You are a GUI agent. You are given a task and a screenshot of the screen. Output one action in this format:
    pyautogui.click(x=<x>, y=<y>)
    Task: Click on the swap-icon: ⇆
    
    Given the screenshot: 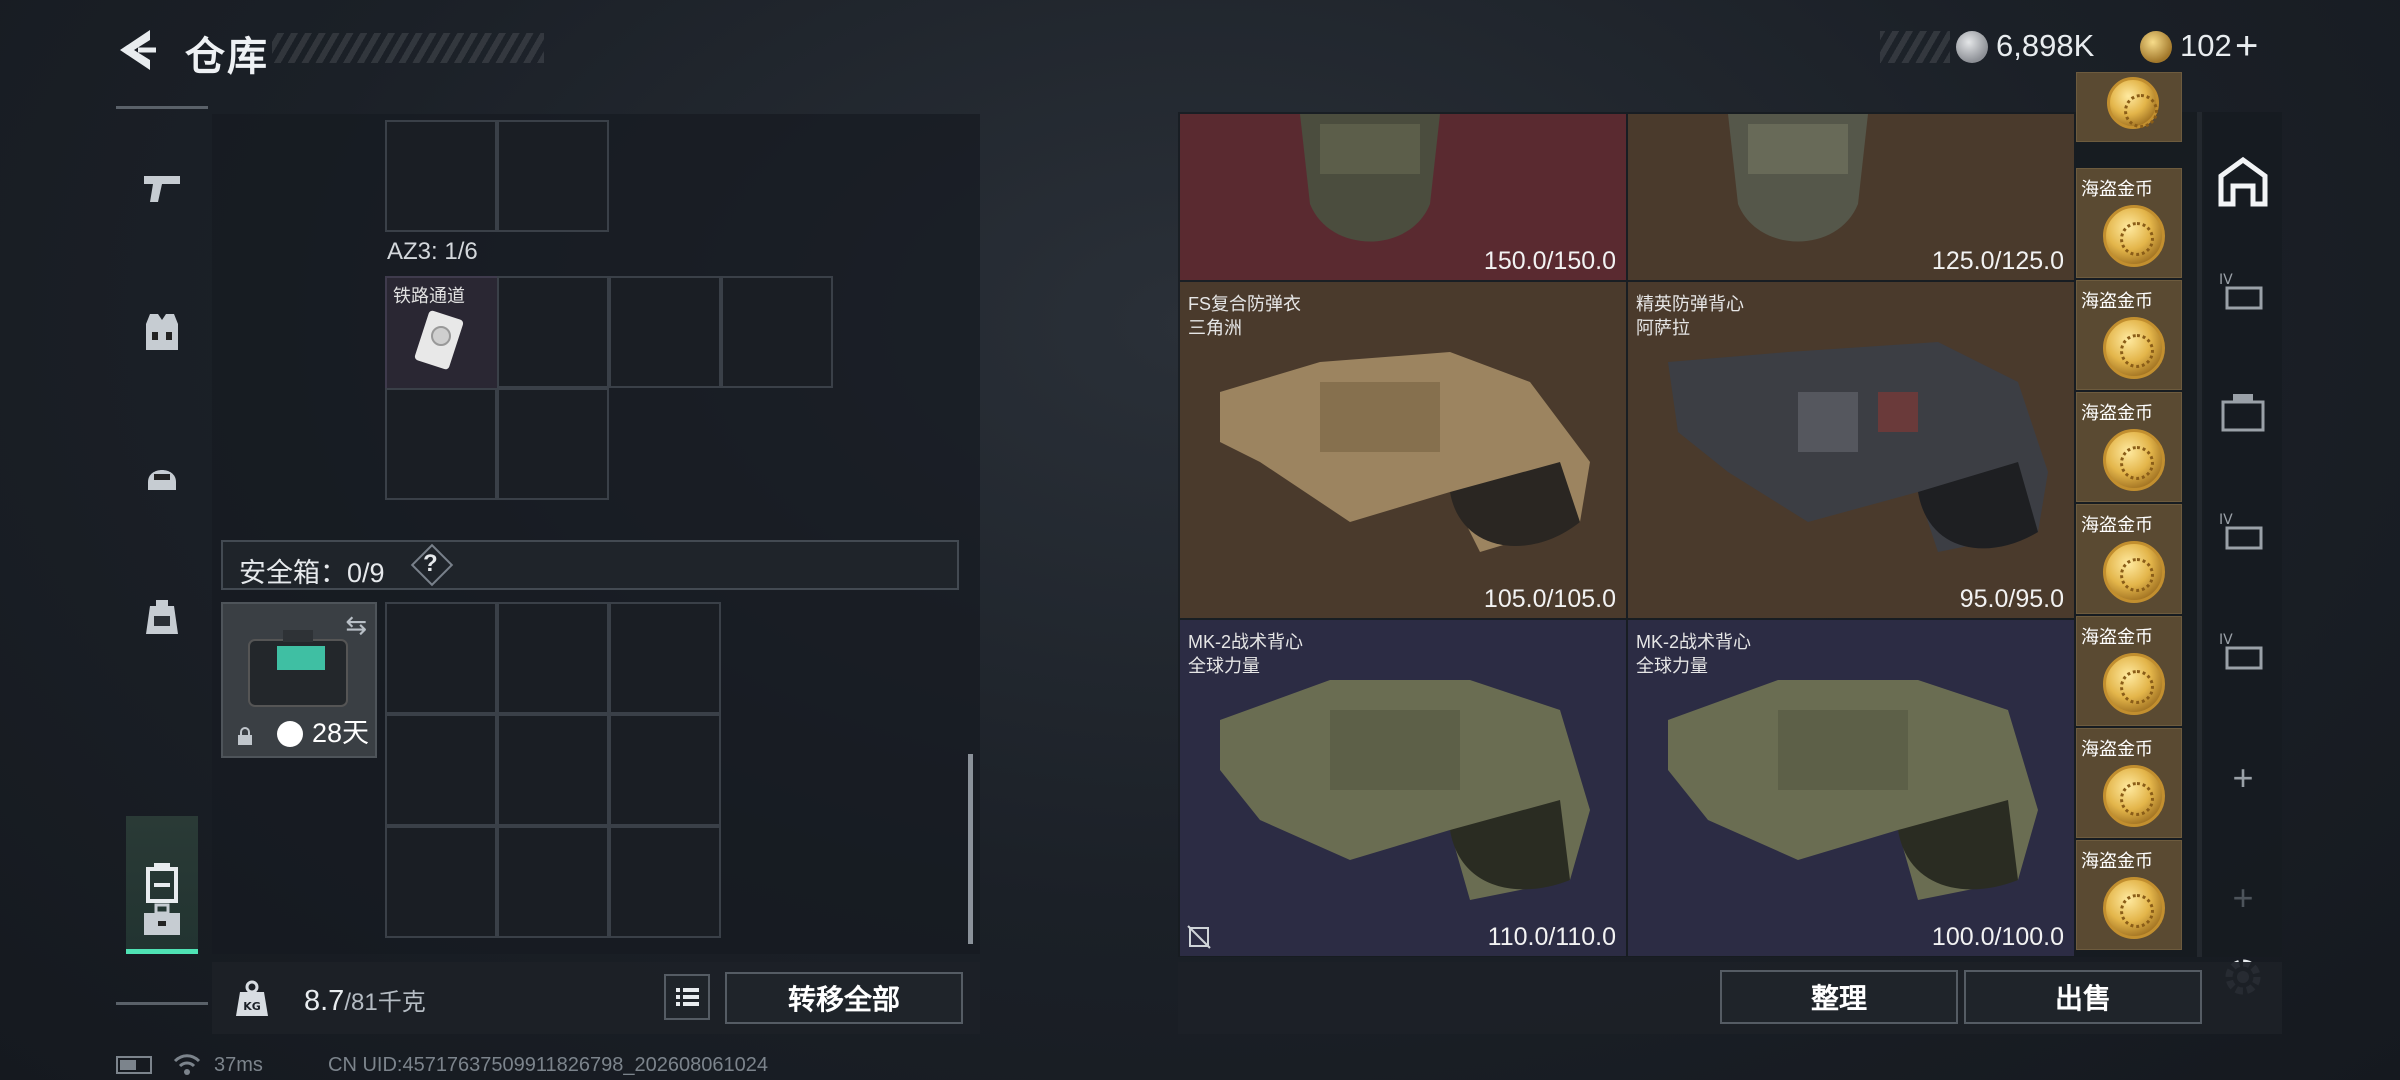 What is the action you would take?
    pyautogui.click(x=356, y=625)
    